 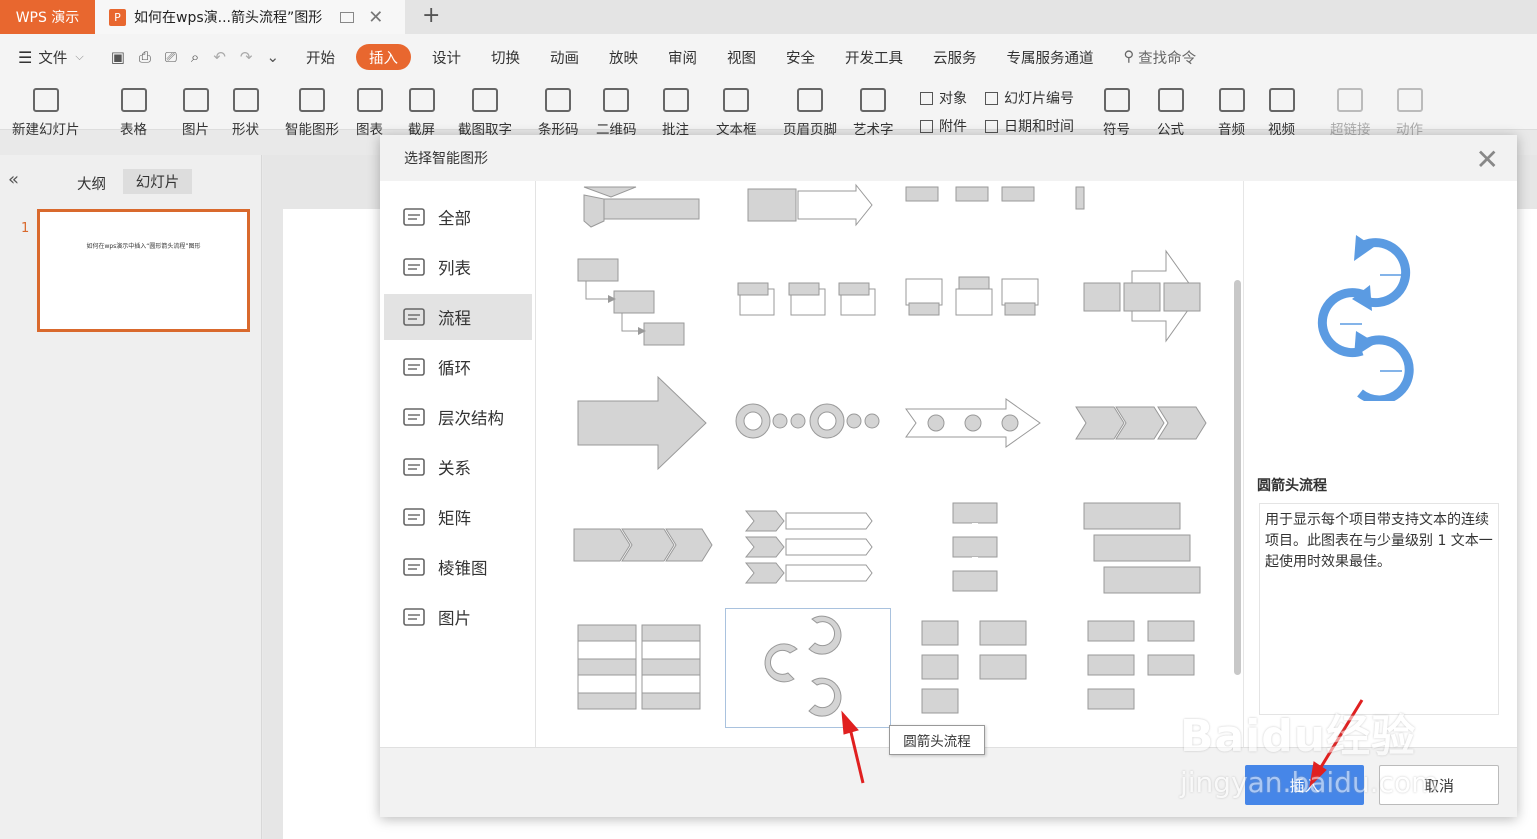 I want to click on baidu-watermark: Baidu经验 jingyan.baidu.com, so click(x=1330, y=755).